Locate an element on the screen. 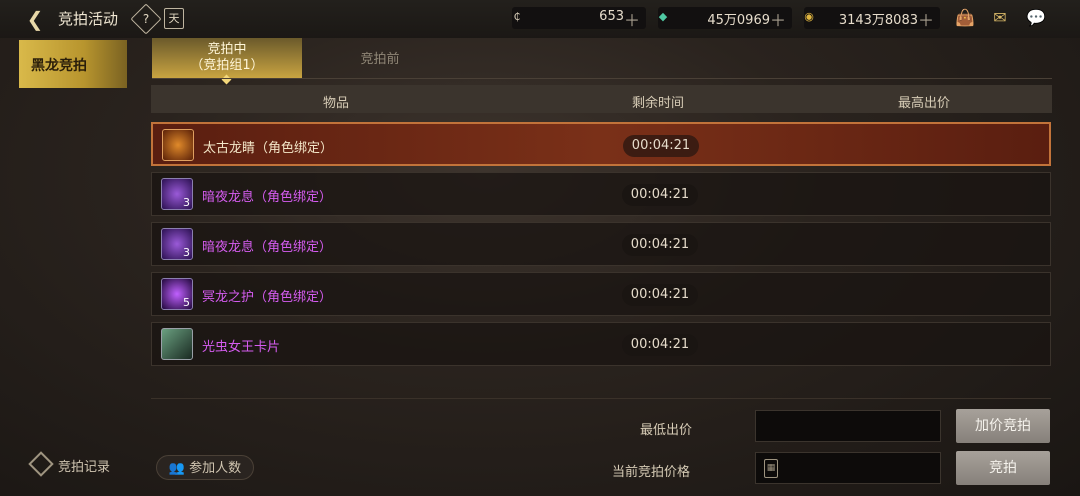  currency-value: 45万0969 is located at coordinates (738, 20).